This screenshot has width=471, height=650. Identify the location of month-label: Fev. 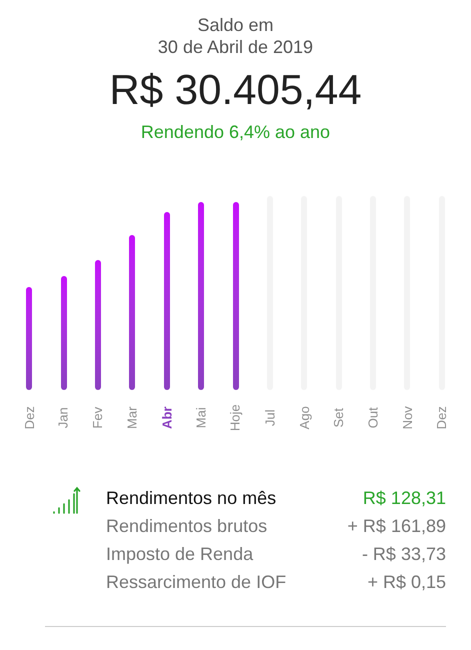
(98, 418).